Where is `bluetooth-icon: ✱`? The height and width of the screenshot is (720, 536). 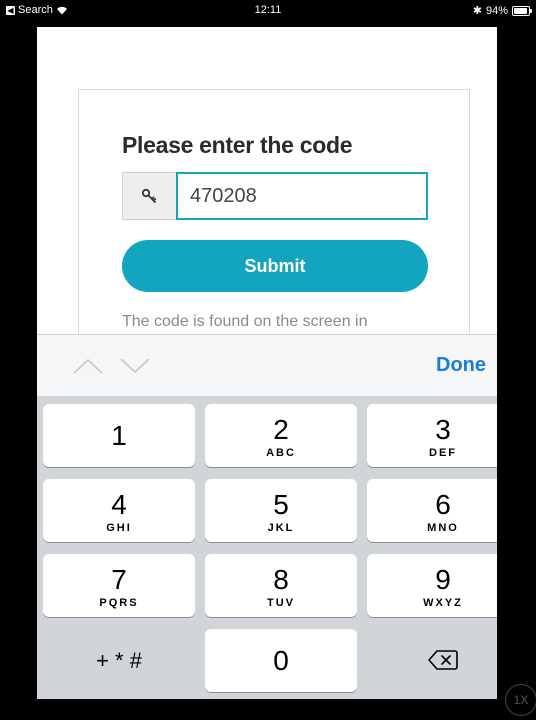 bluetooth-icon: ✱ is located at coordinates (477, 11).